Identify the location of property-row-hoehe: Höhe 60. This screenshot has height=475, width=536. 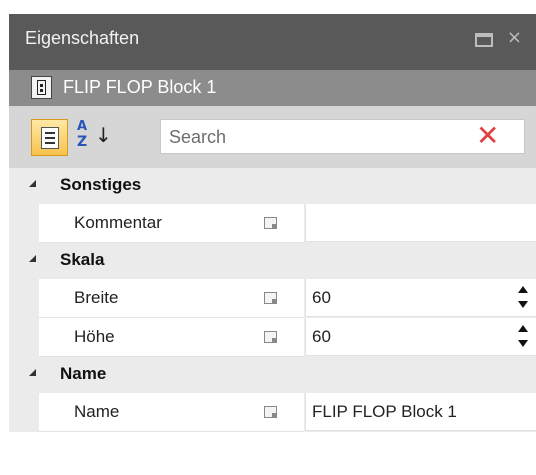
(272, 337).